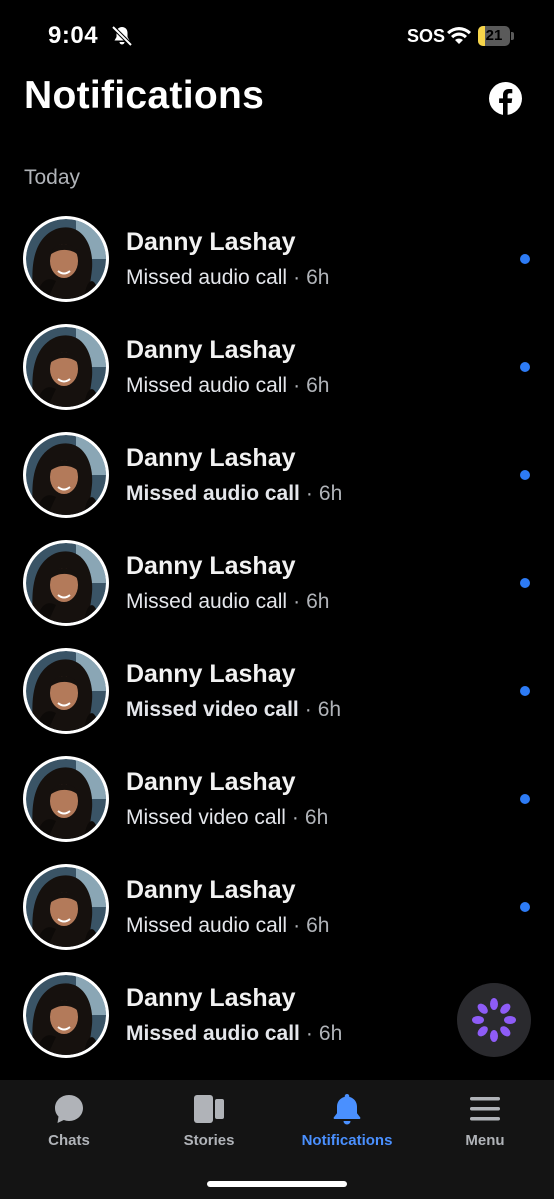 The height and width of the screenshot is (1199, 554). What do you see at coordinates (69, 1140) in the screenshot?
I see `tab-chats-label: Chats` at bounding box center [69, 1140].